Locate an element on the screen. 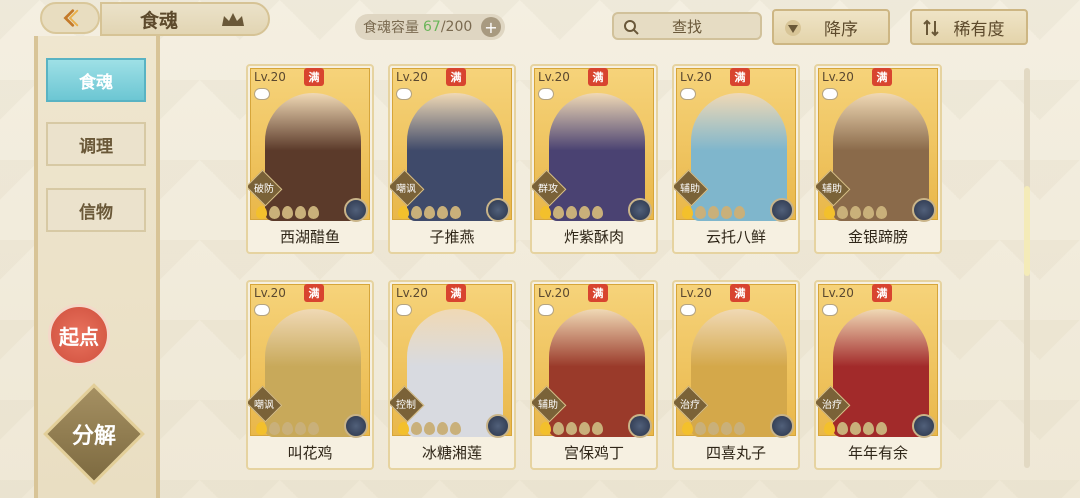 Image resolution: width=1080 pixels, height=498 pixels. card-name: 金银蹄膀 is located at coordinates (877, 236).